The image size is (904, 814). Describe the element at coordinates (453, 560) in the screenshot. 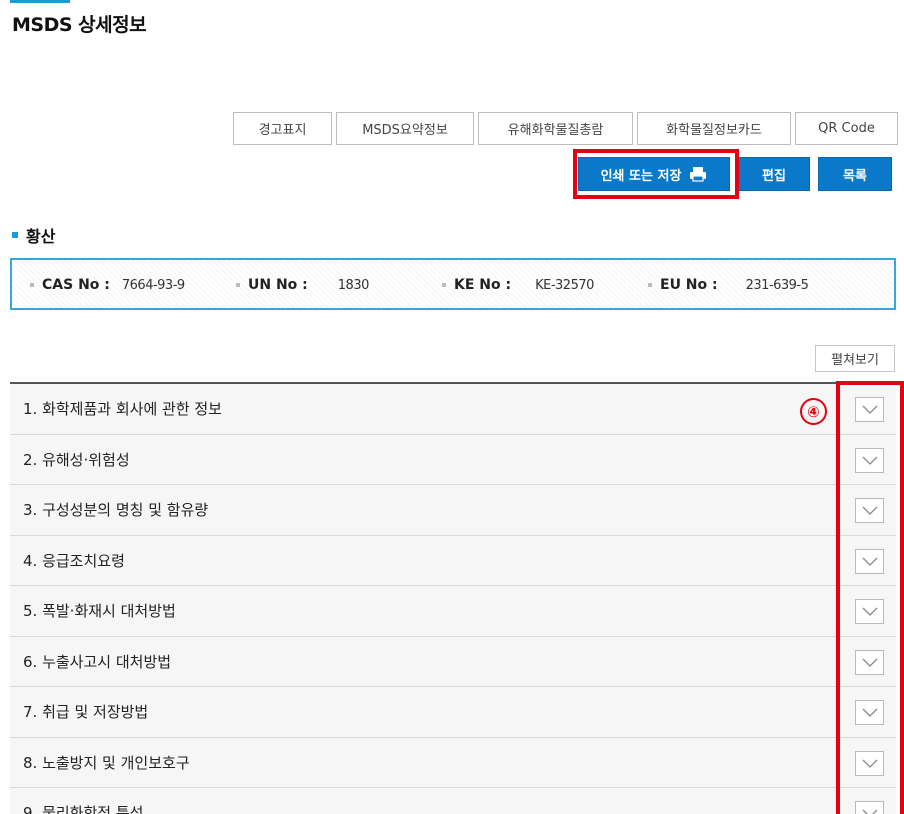

I see `section-row: 4. 응급조치요령` at that location.